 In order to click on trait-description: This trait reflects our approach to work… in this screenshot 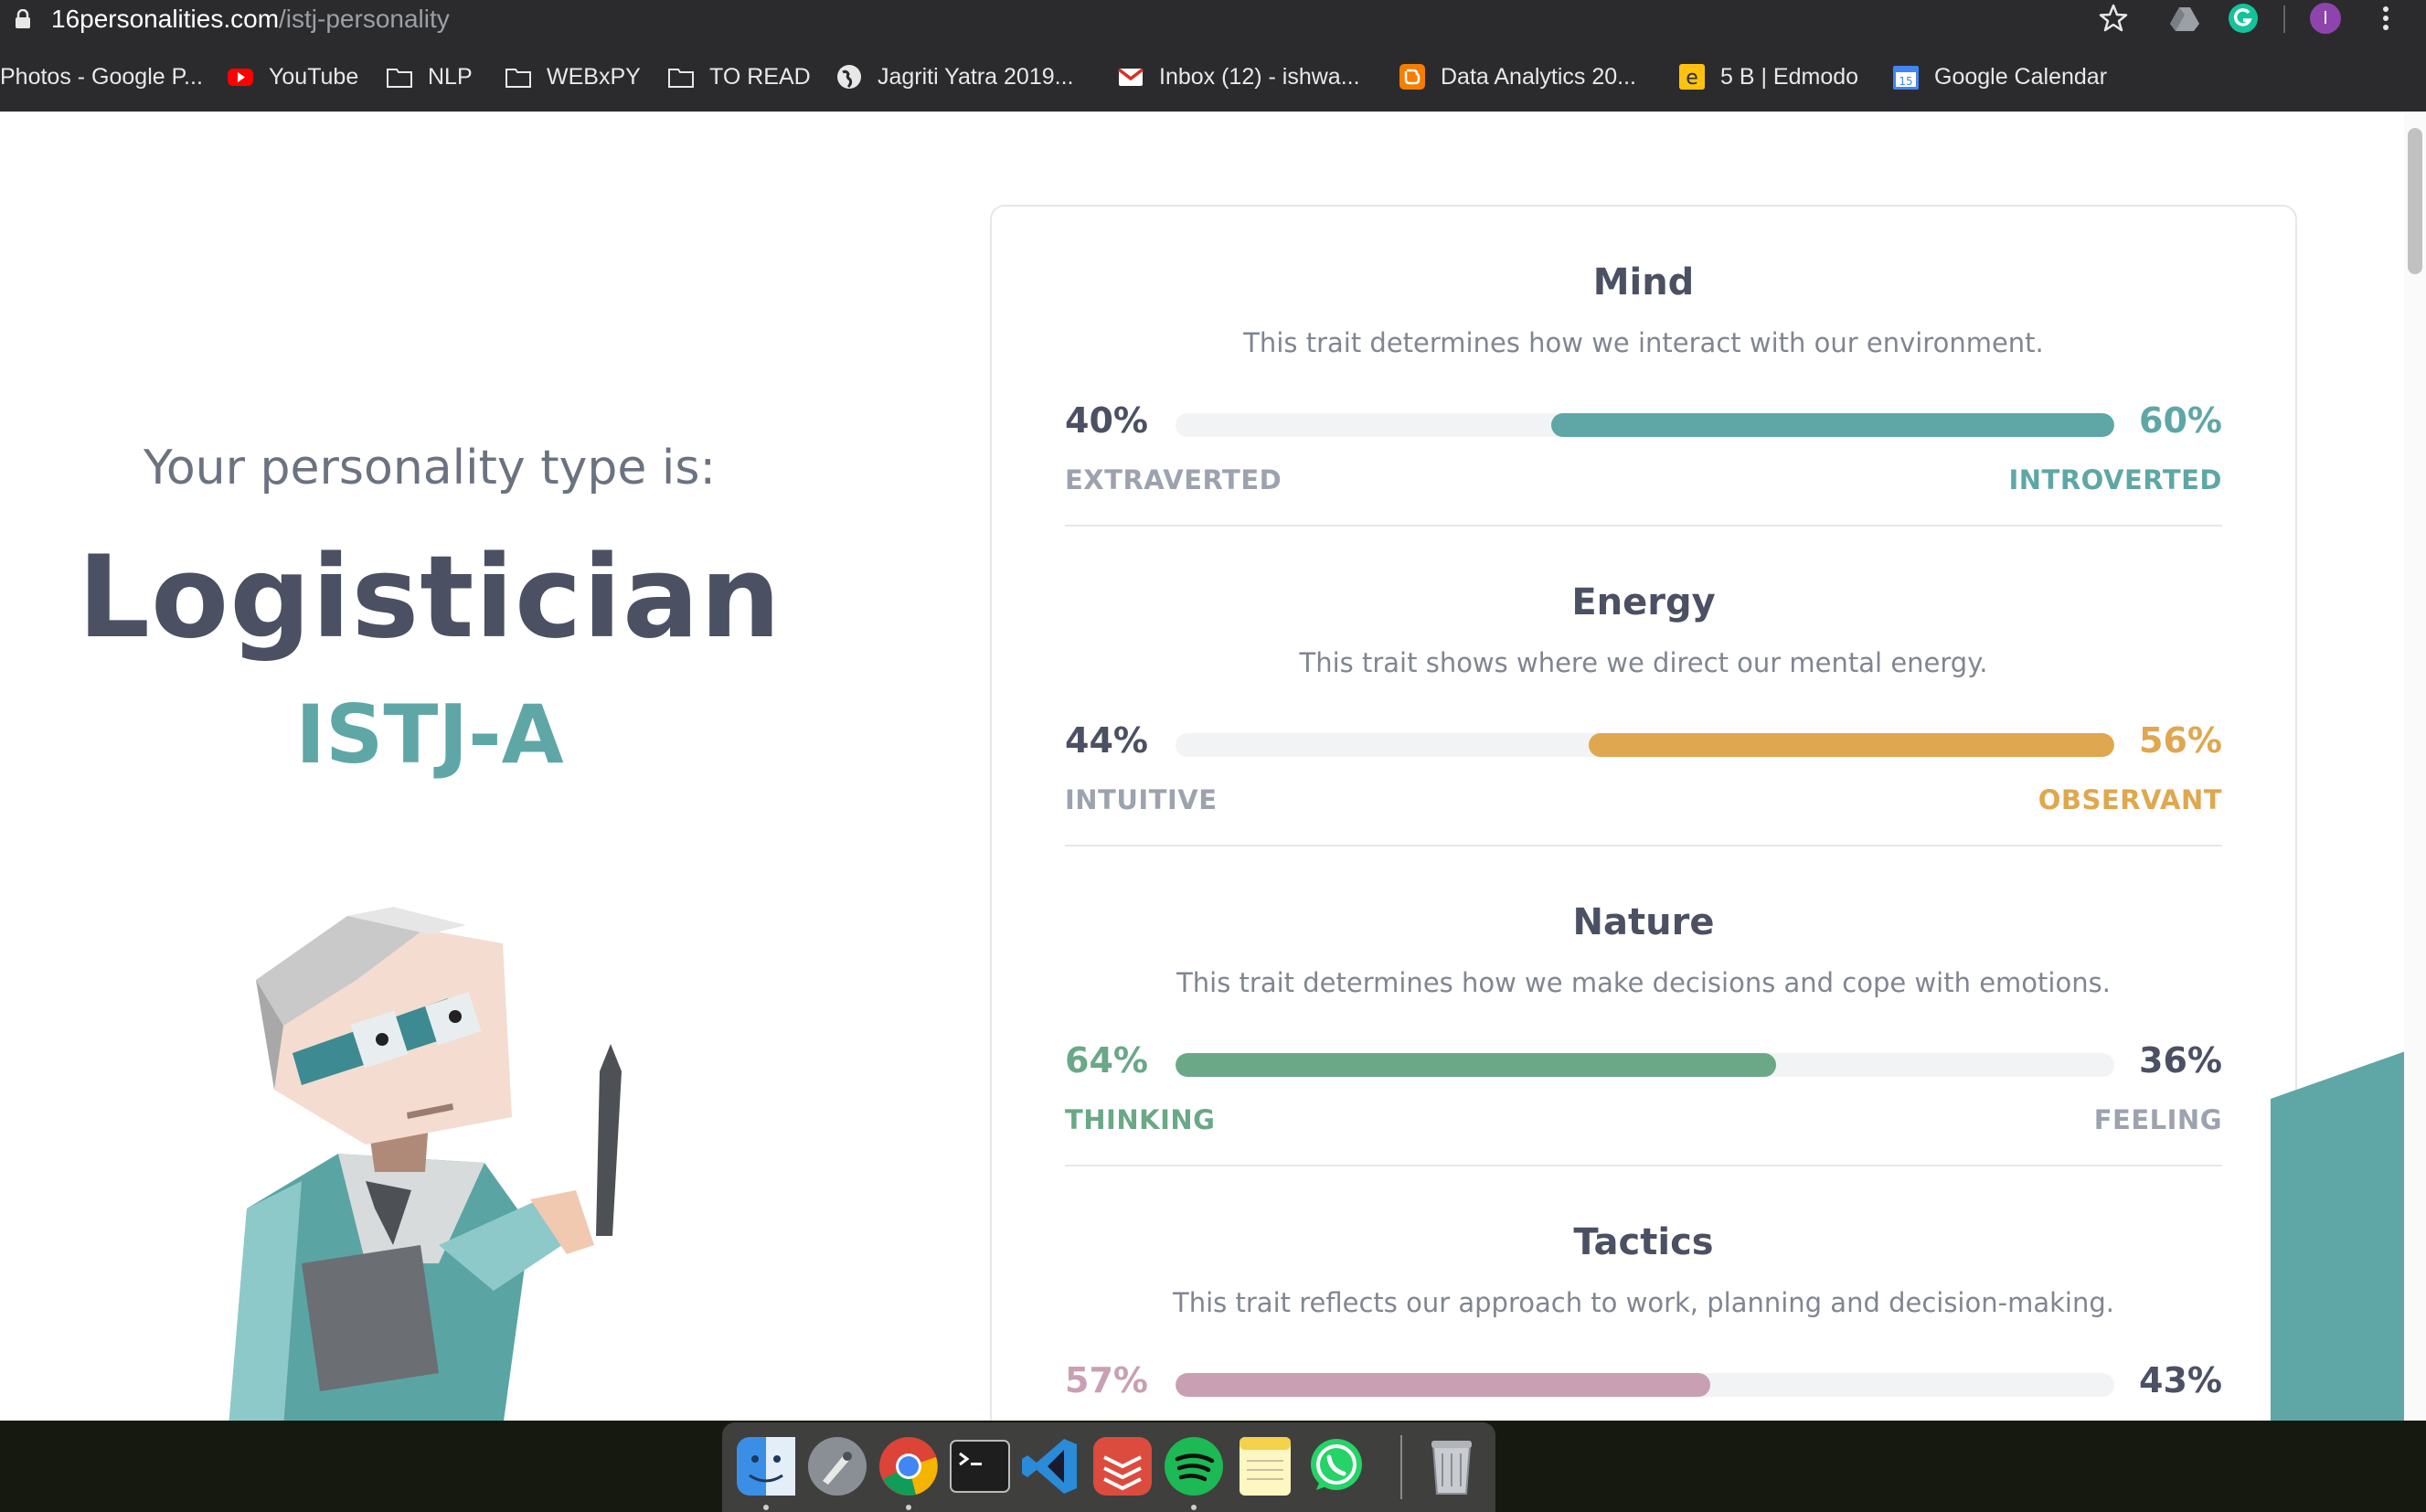, I will do `click(1643, 1302)`.